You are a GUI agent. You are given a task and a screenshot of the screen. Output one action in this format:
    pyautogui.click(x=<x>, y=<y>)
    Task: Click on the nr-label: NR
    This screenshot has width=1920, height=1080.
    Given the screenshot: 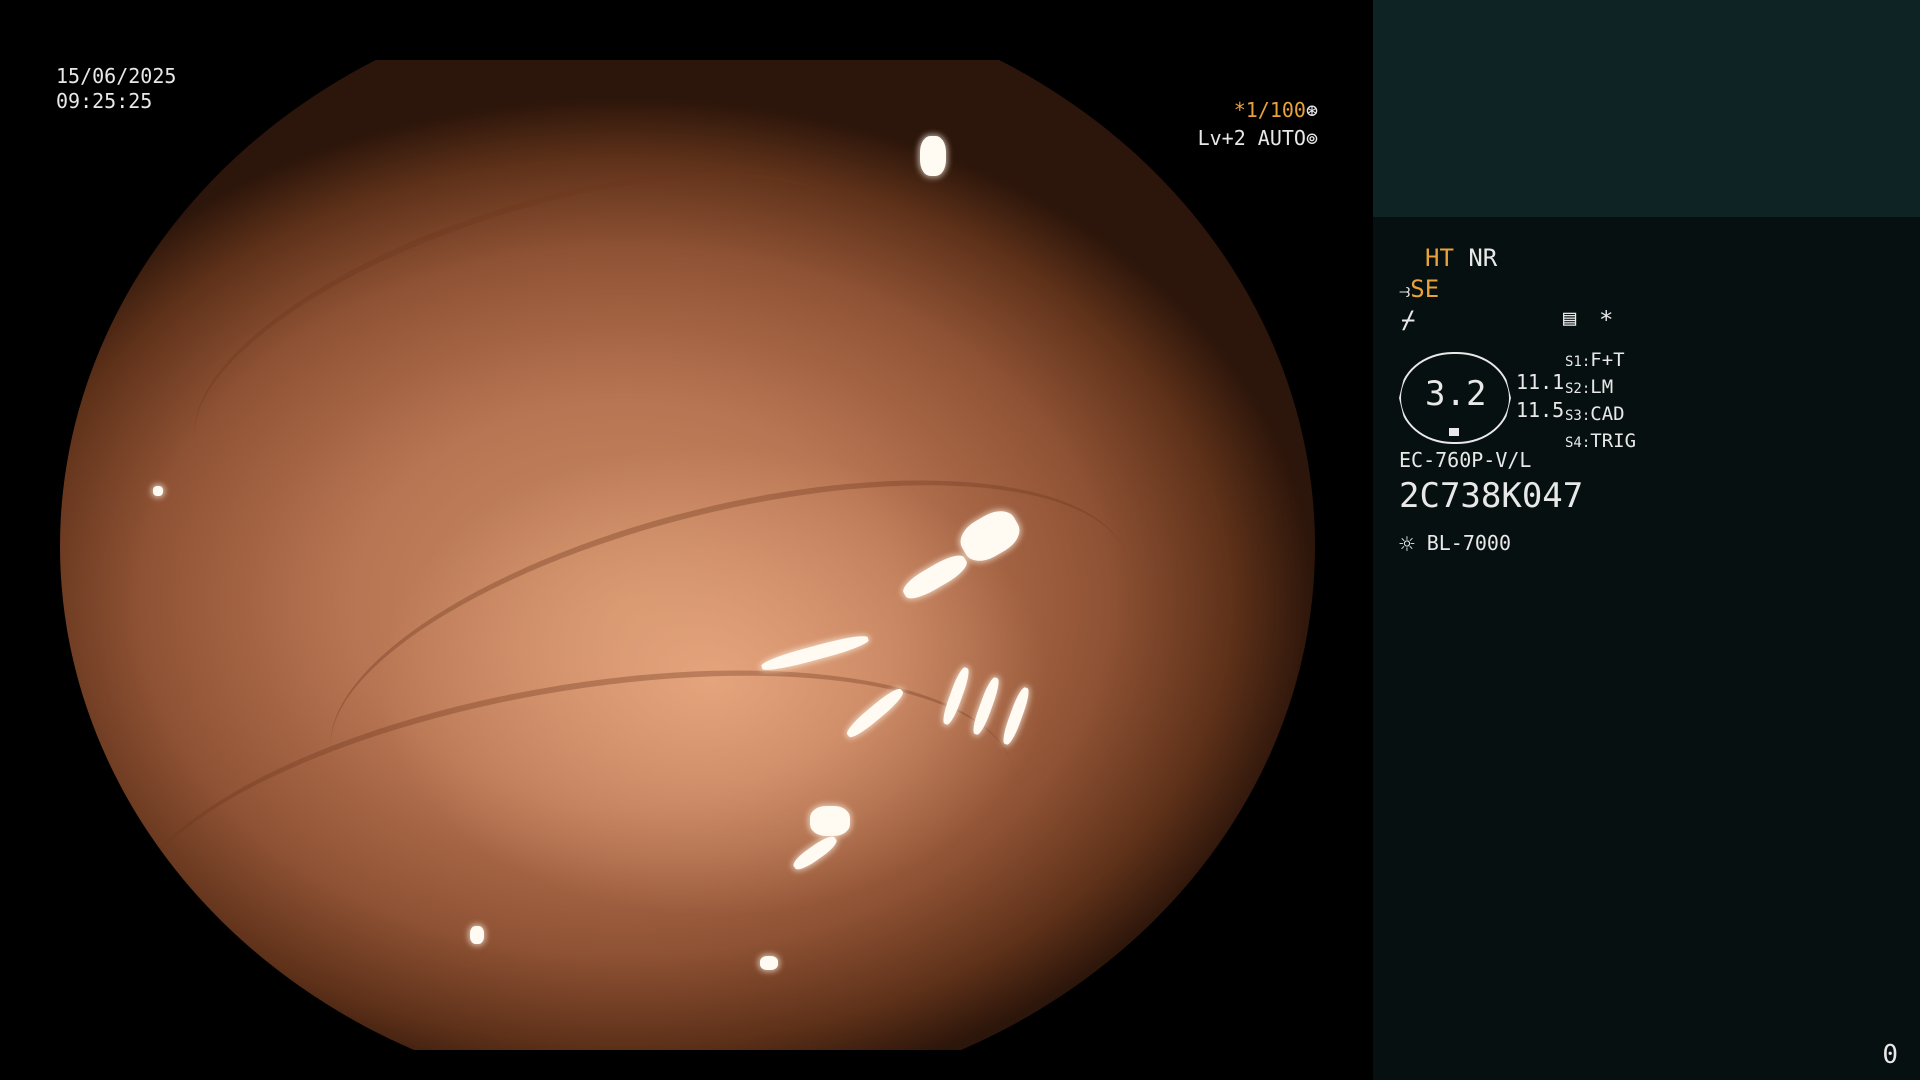 What is the action you would take?
    pyautogui.click(x=1483, y=258)
    